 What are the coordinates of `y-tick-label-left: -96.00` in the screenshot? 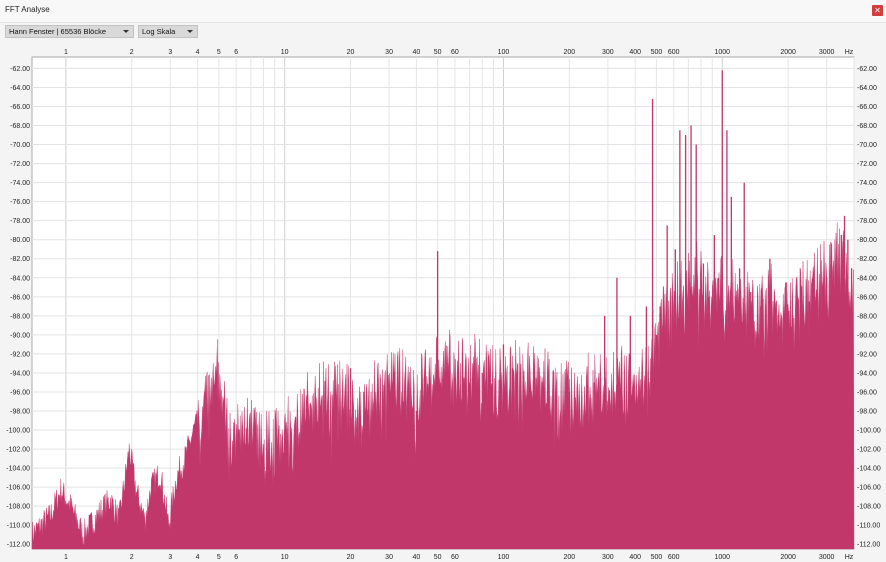 It's located at (20, 392).